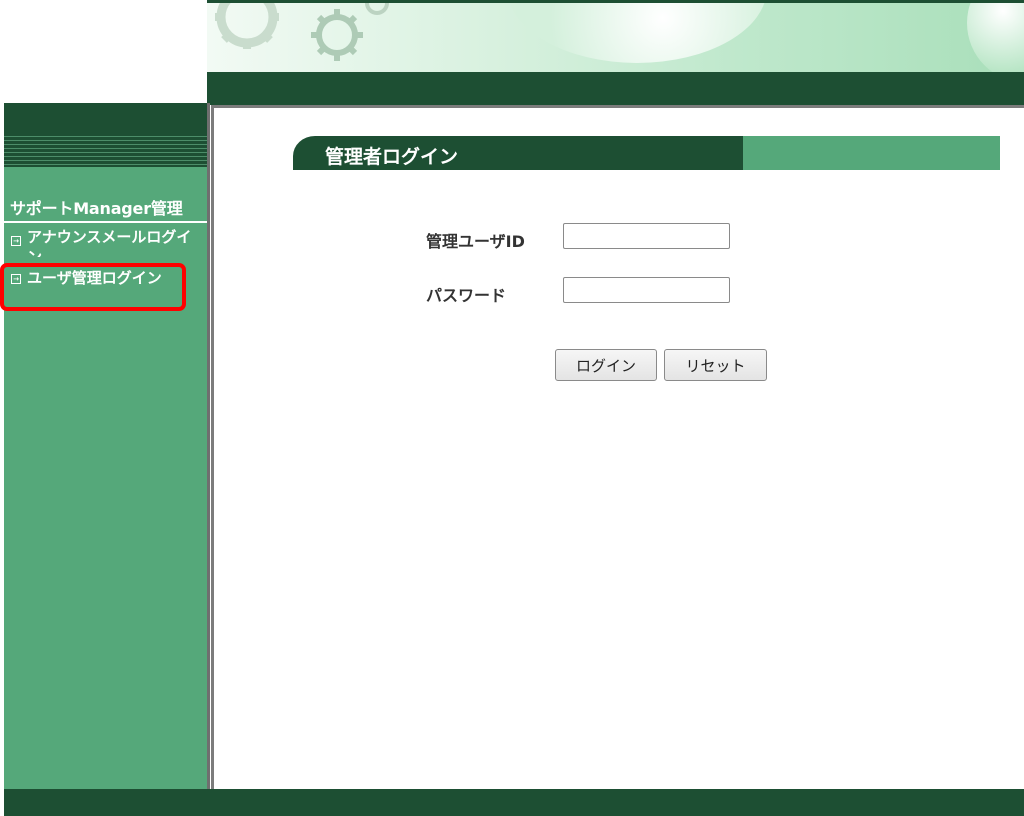  Describe the element at coordinates (871, 153) in the screenshot. I see `section-header-light` at that location.